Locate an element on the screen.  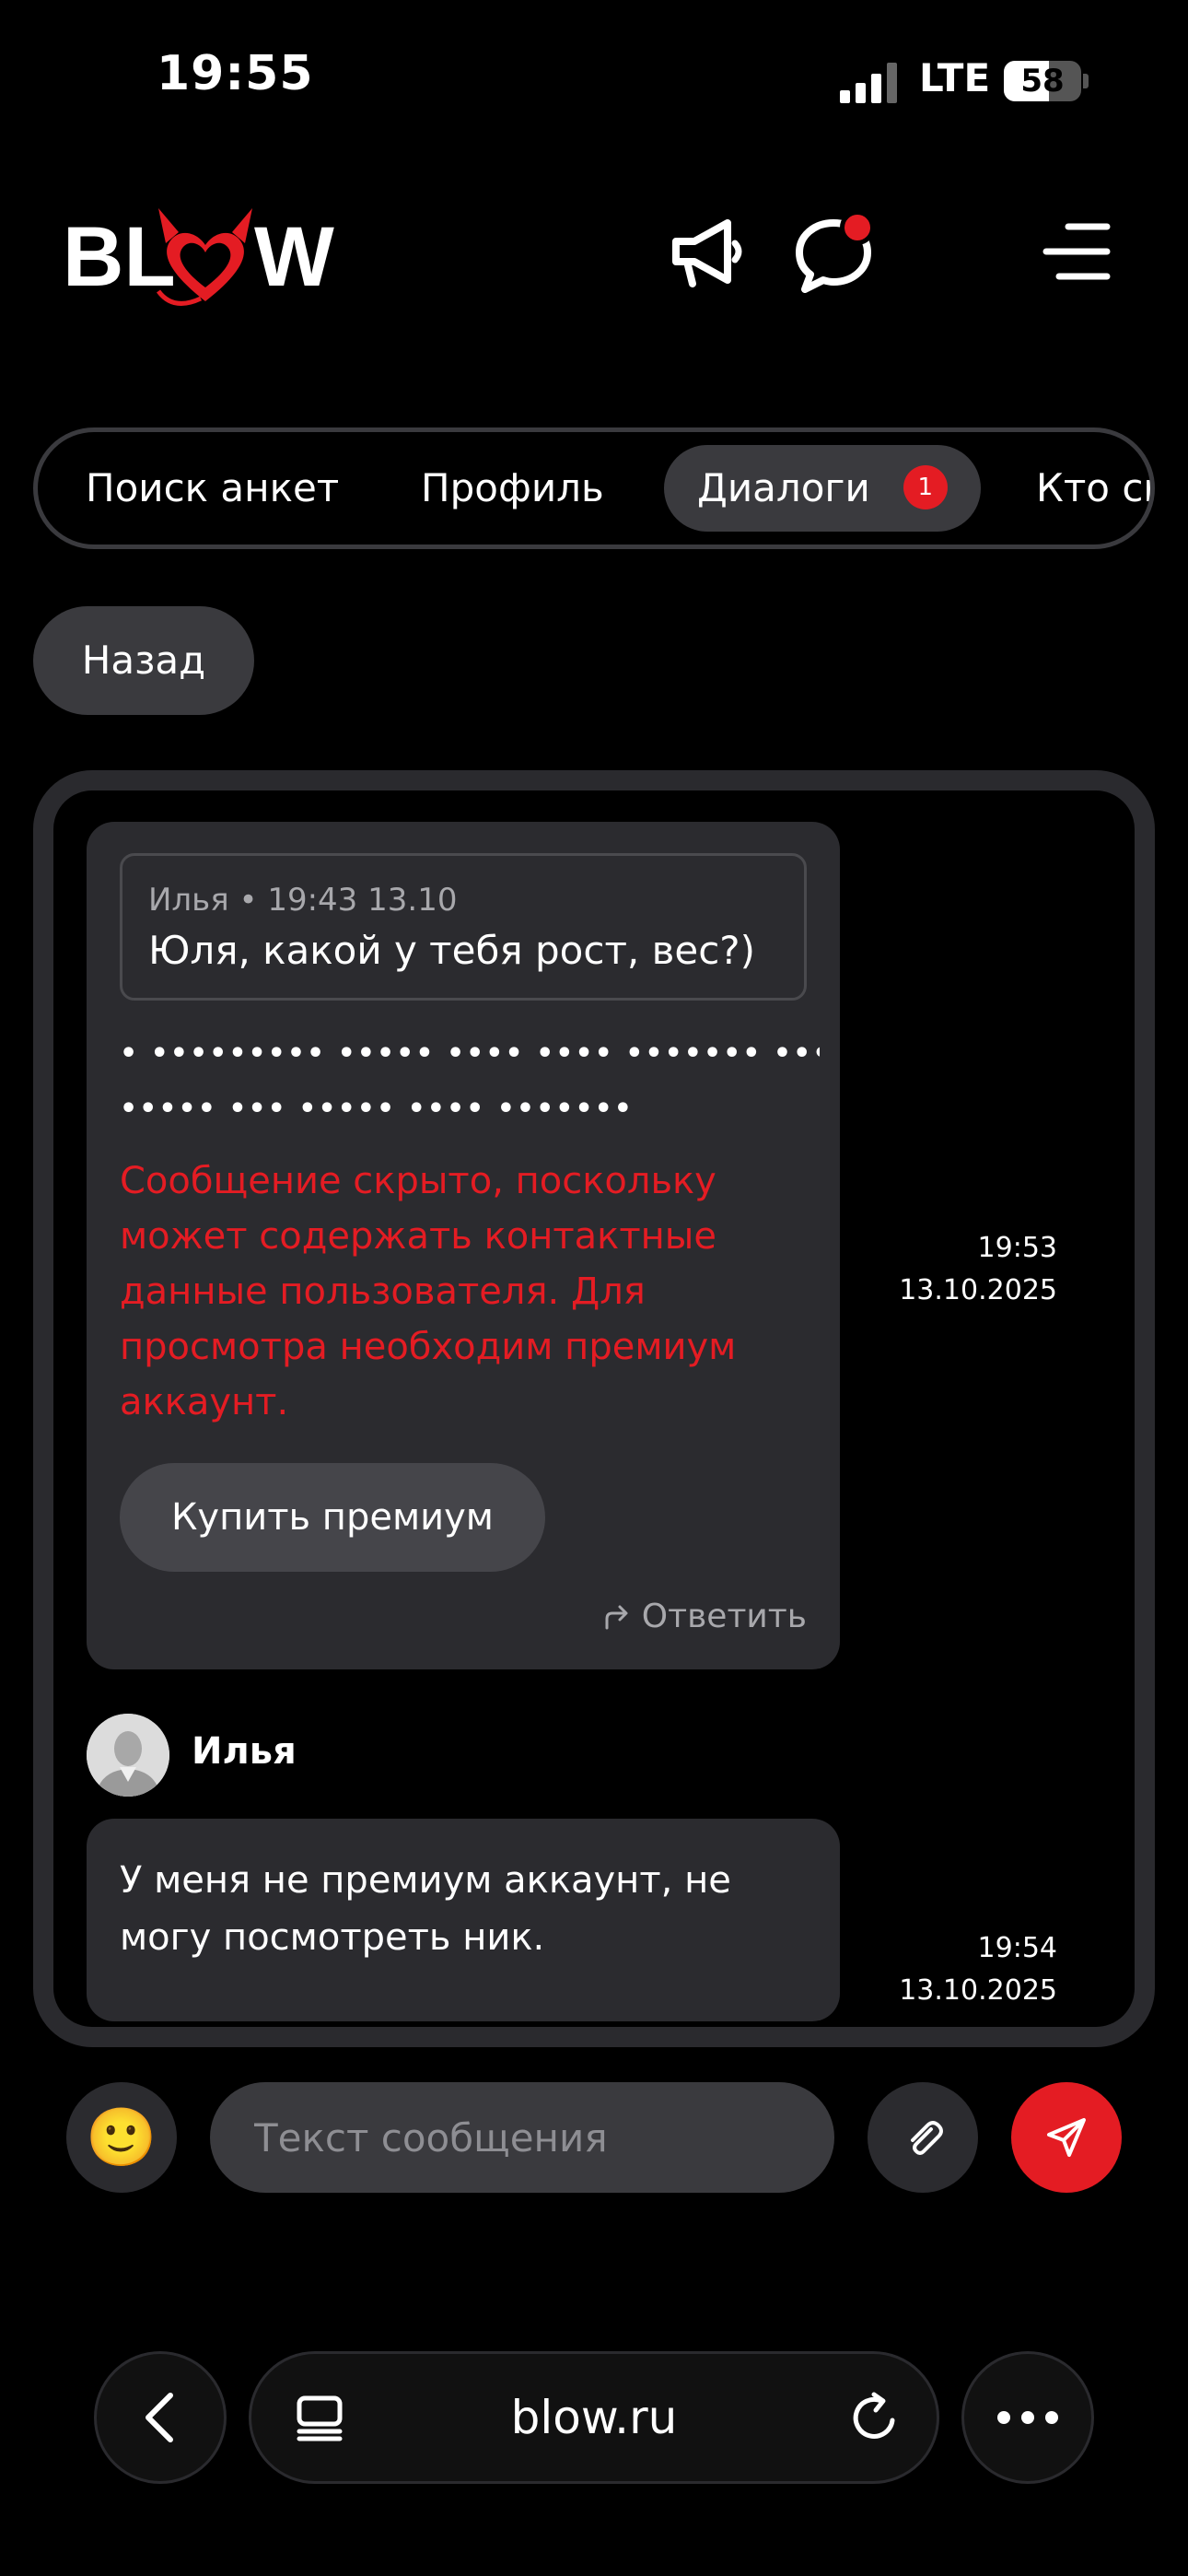
tab-visitors: Кто см is located at coordinates (1093, 488).